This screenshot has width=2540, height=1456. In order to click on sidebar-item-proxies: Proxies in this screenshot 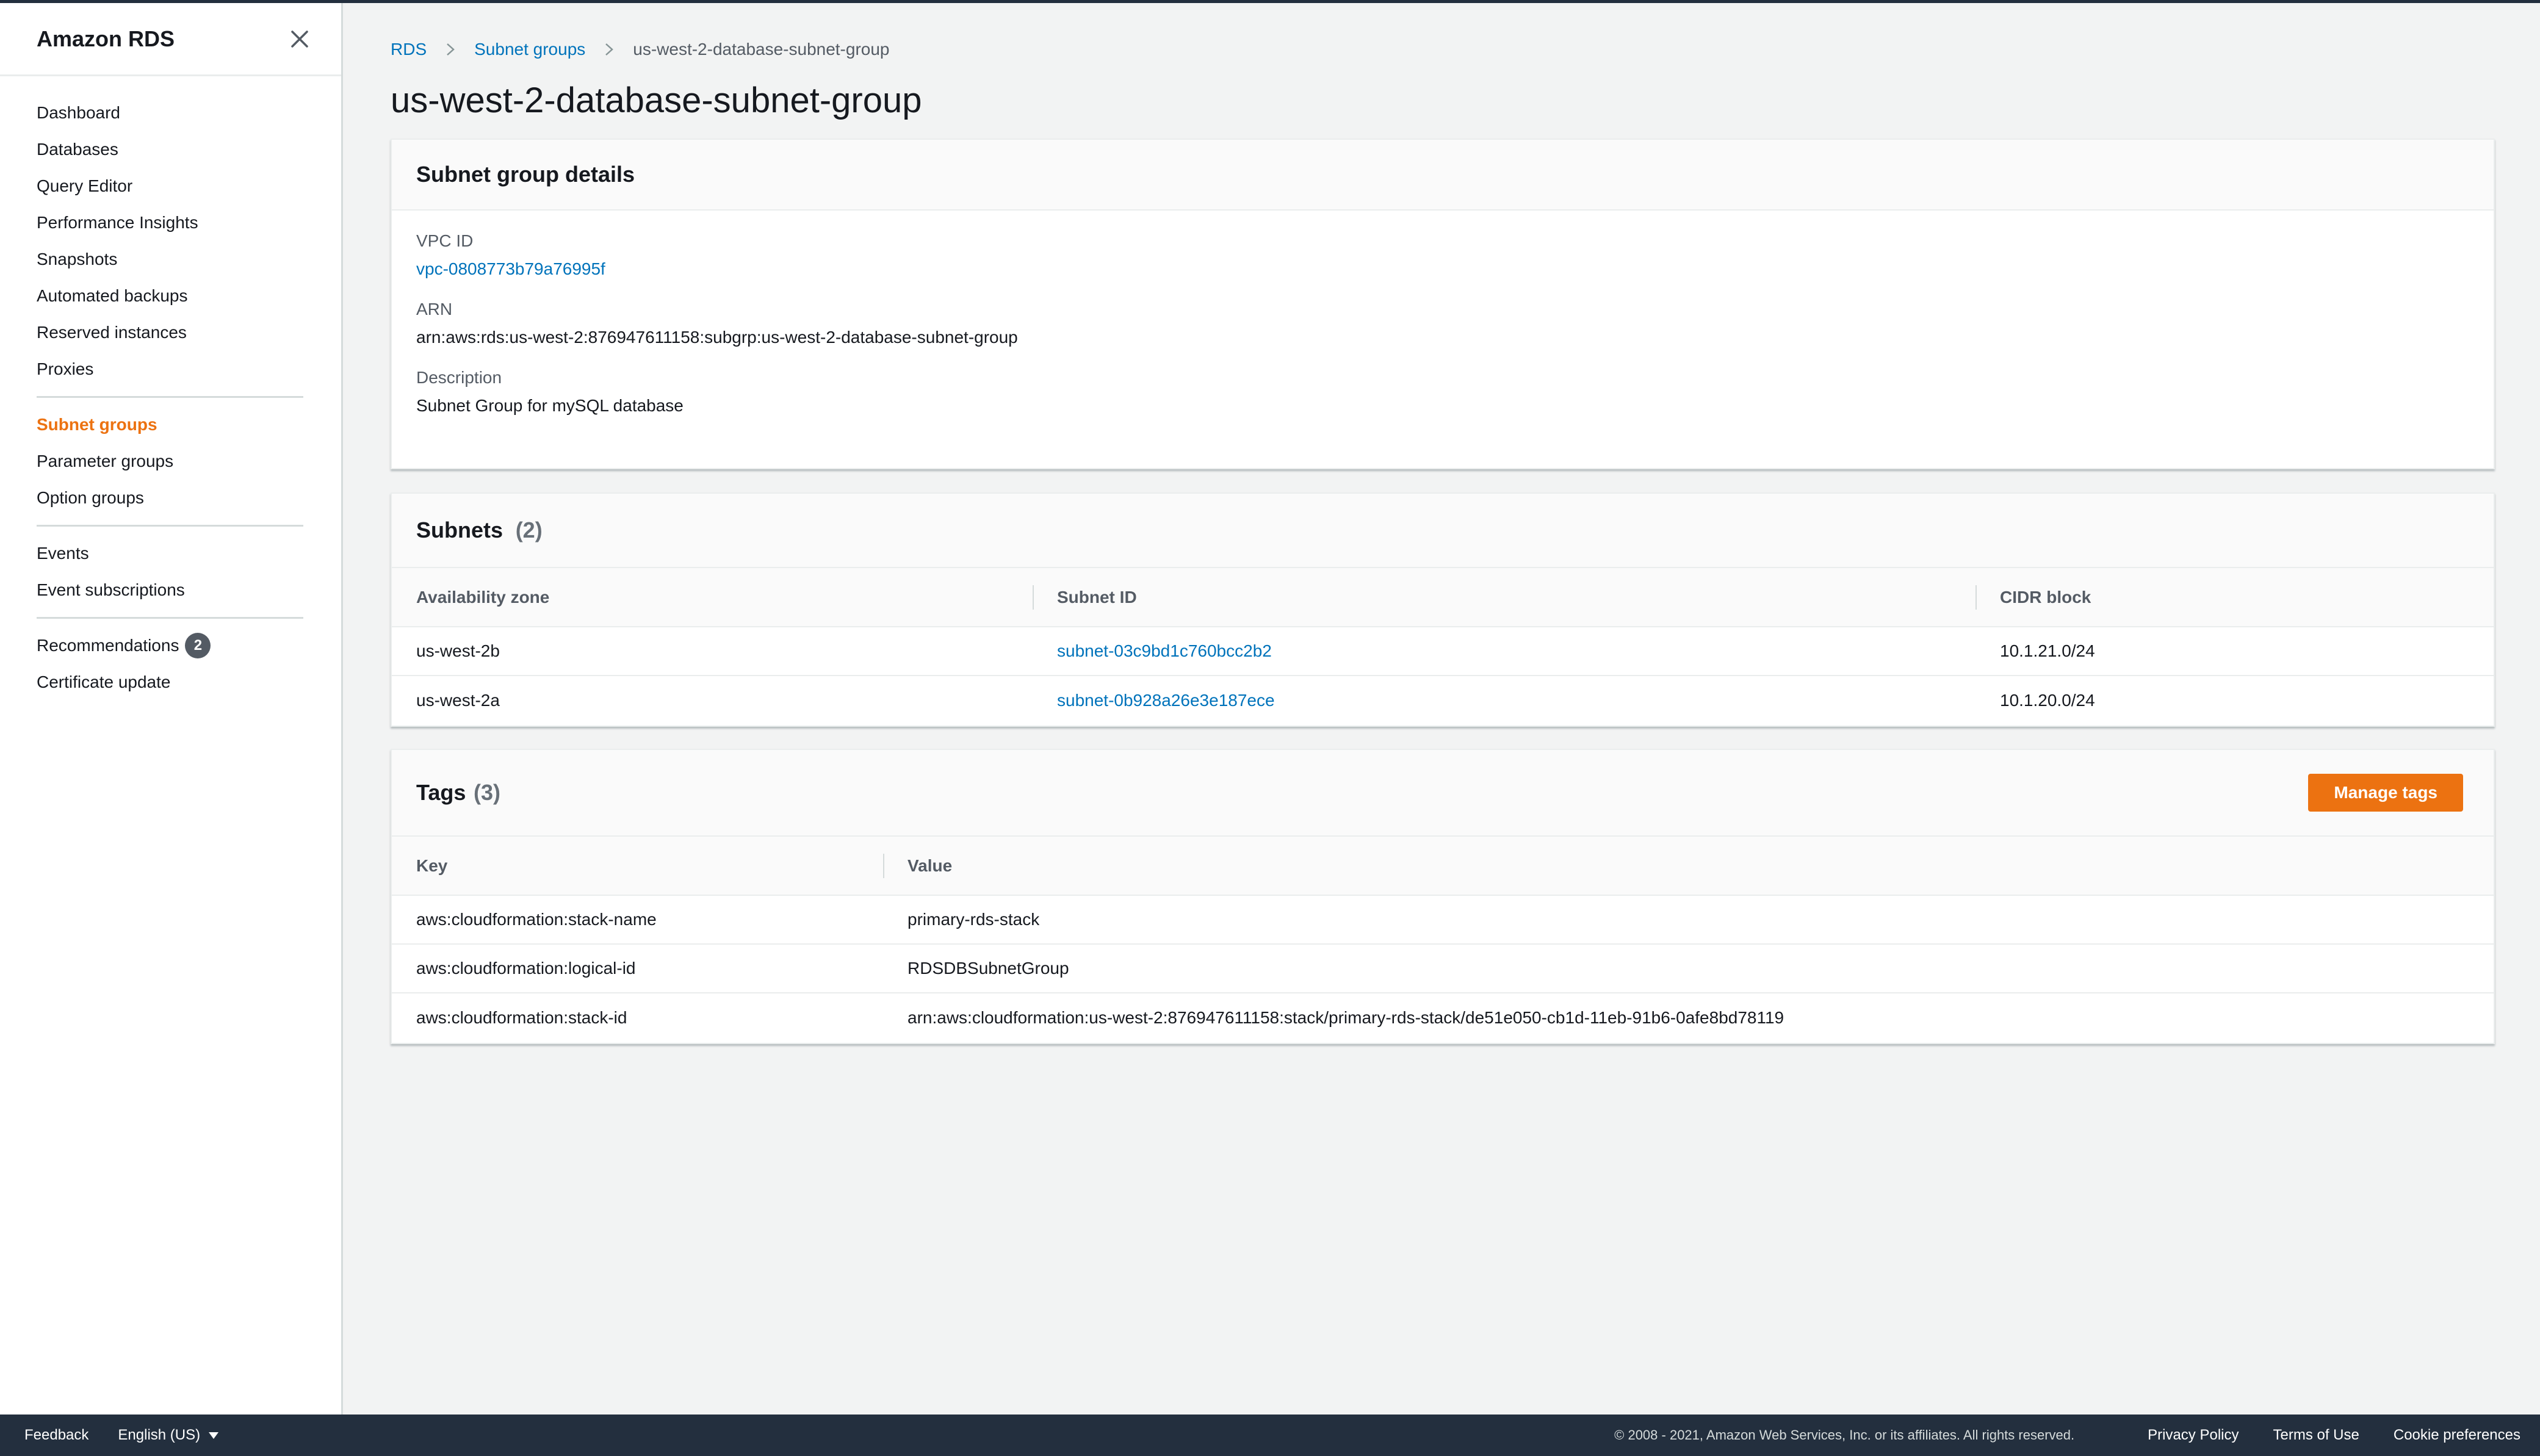, I will do `click(171, 369)`.